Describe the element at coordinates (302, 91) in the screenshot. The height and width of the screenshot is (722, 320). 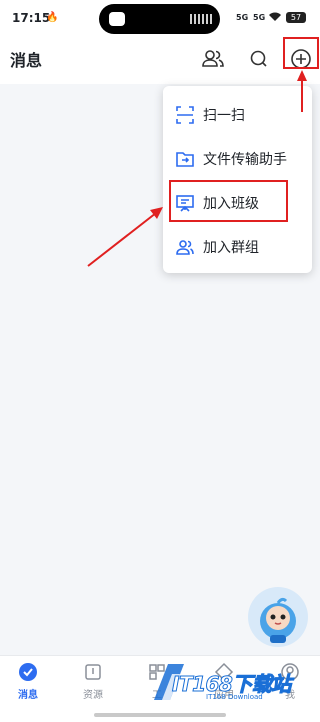
I see `arrow-up-to-add` at that location.